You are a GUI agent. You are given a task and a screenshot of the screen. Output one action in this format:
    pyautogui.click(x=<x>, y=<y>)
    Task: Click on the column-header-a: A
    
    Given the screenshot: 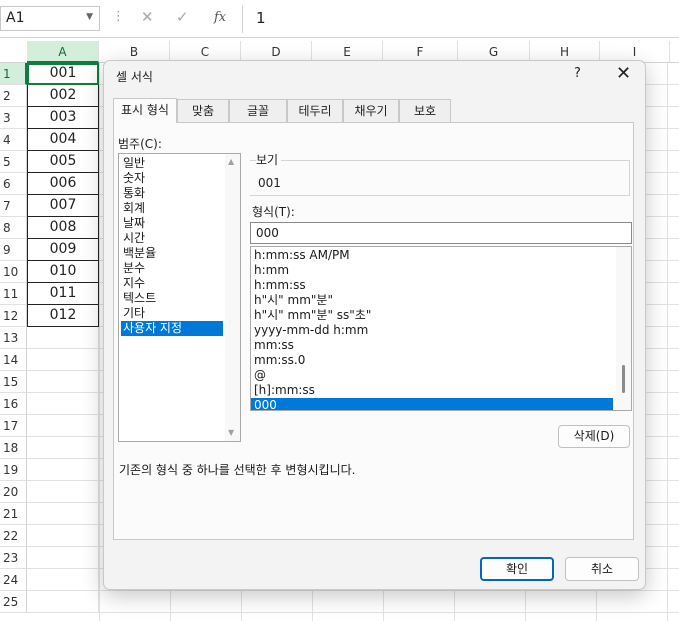 What is the action you would take?
    pyautogui.click(x=63, y=52)
    